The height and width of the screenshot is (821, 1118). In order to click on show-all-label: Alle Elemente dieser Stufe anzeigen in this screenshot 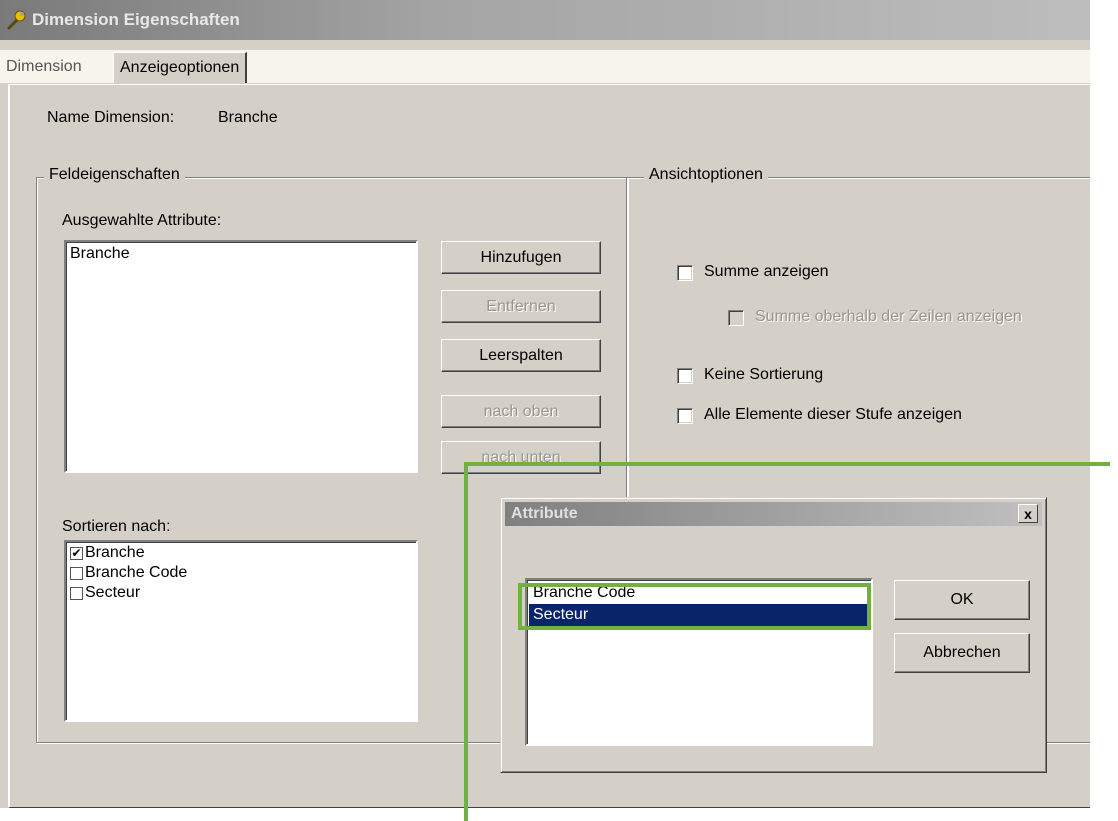, I will do `click(833, 415)`.